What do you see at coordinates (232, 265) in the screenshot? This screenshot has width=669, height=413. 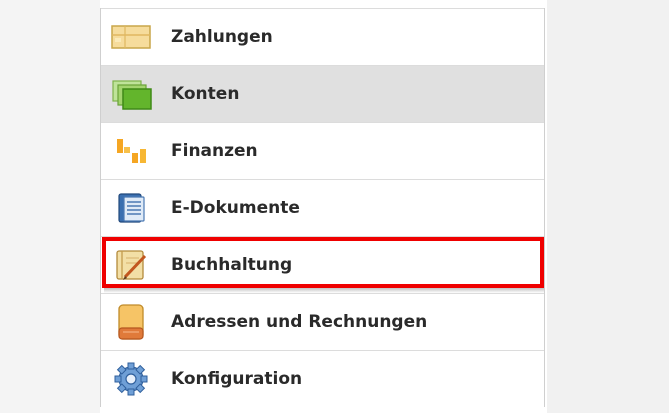 I see `sidebar-item-label: Buchhaltung` at bounding box center [232, 265].